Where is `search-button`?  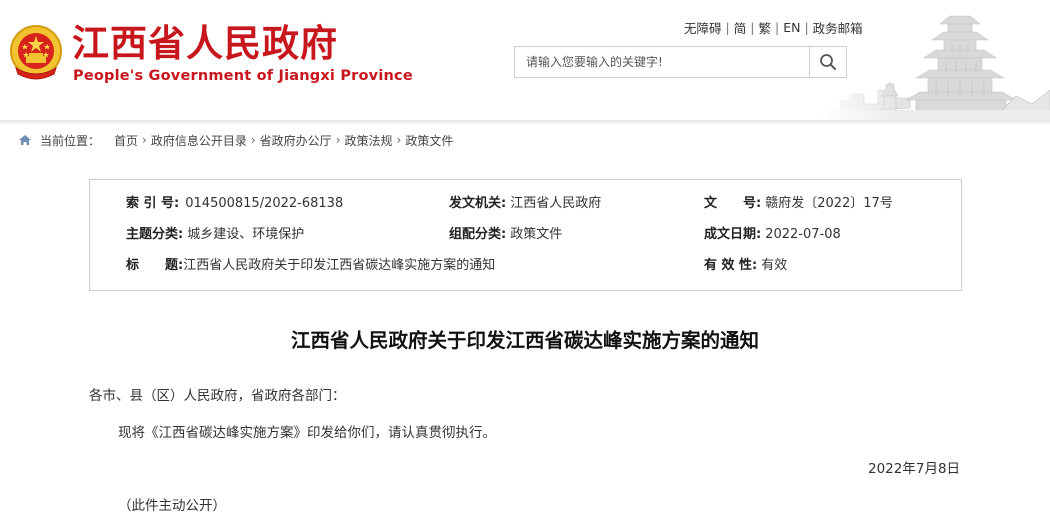 search-button is located at coordinates (827, 62).